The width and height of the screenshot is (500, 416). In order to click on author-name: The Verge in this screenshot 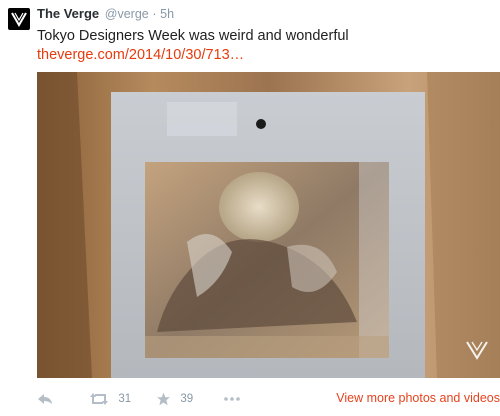, I will do `click(68, 13)`.